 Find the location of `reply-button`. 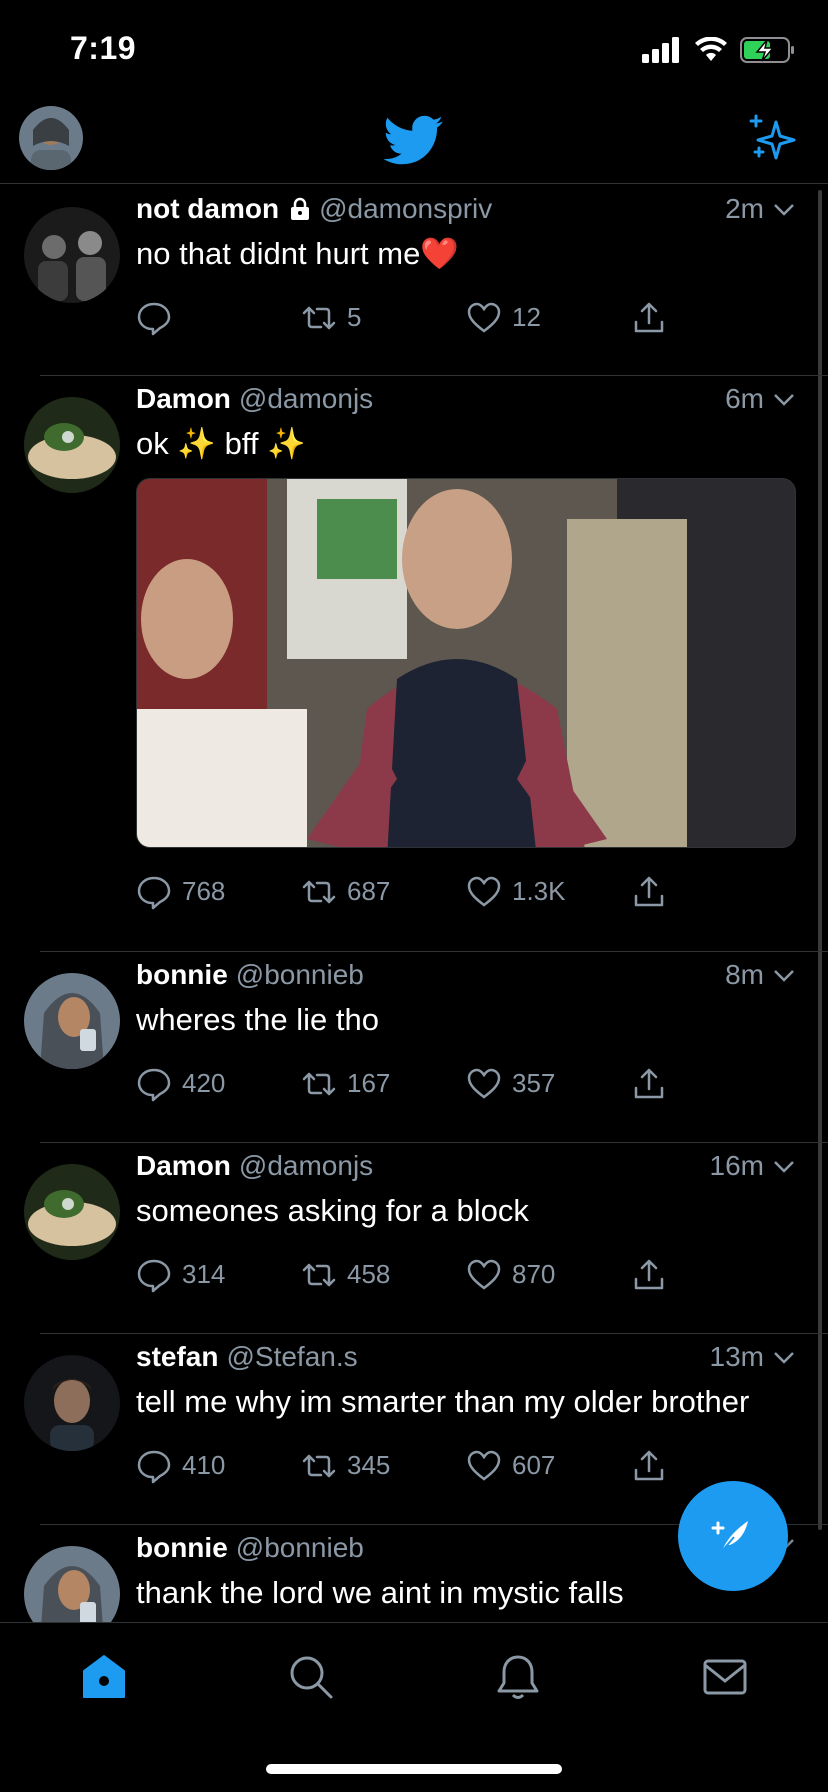

reply-button is located at coordinates (218, 318).